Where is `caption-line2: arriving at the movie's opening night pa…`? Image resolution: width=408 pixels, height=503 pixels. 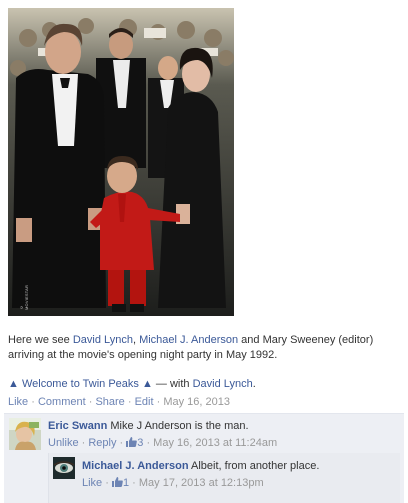
caption-line2: arriving at the movie's opening night pa… is located at coordinates (143, 355).